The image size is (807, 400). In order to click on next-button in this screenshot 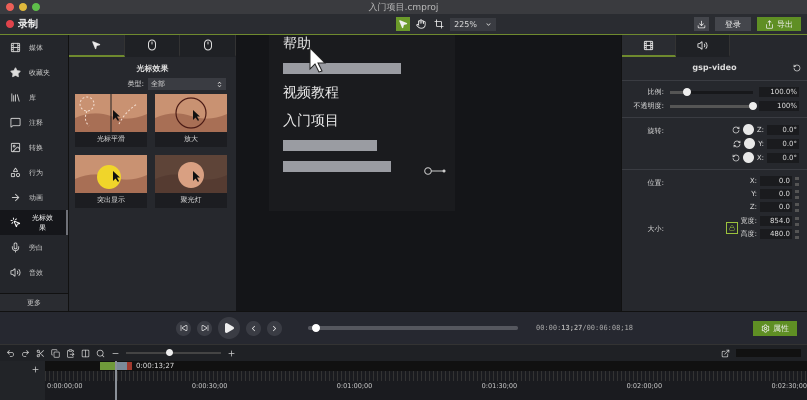, I will do `click(274, 328)`.